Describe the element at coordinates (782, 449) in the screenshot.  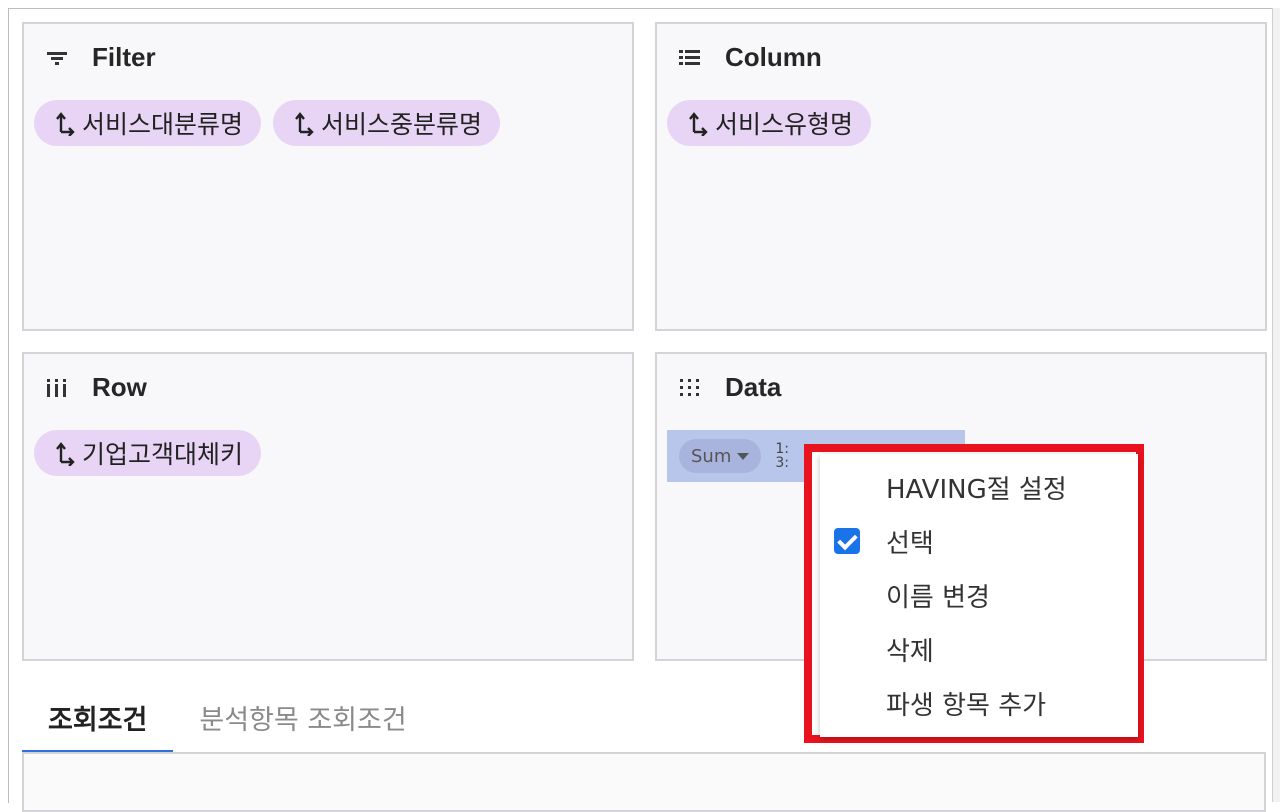
I see `data-field-label-line1: 1:` at that location.